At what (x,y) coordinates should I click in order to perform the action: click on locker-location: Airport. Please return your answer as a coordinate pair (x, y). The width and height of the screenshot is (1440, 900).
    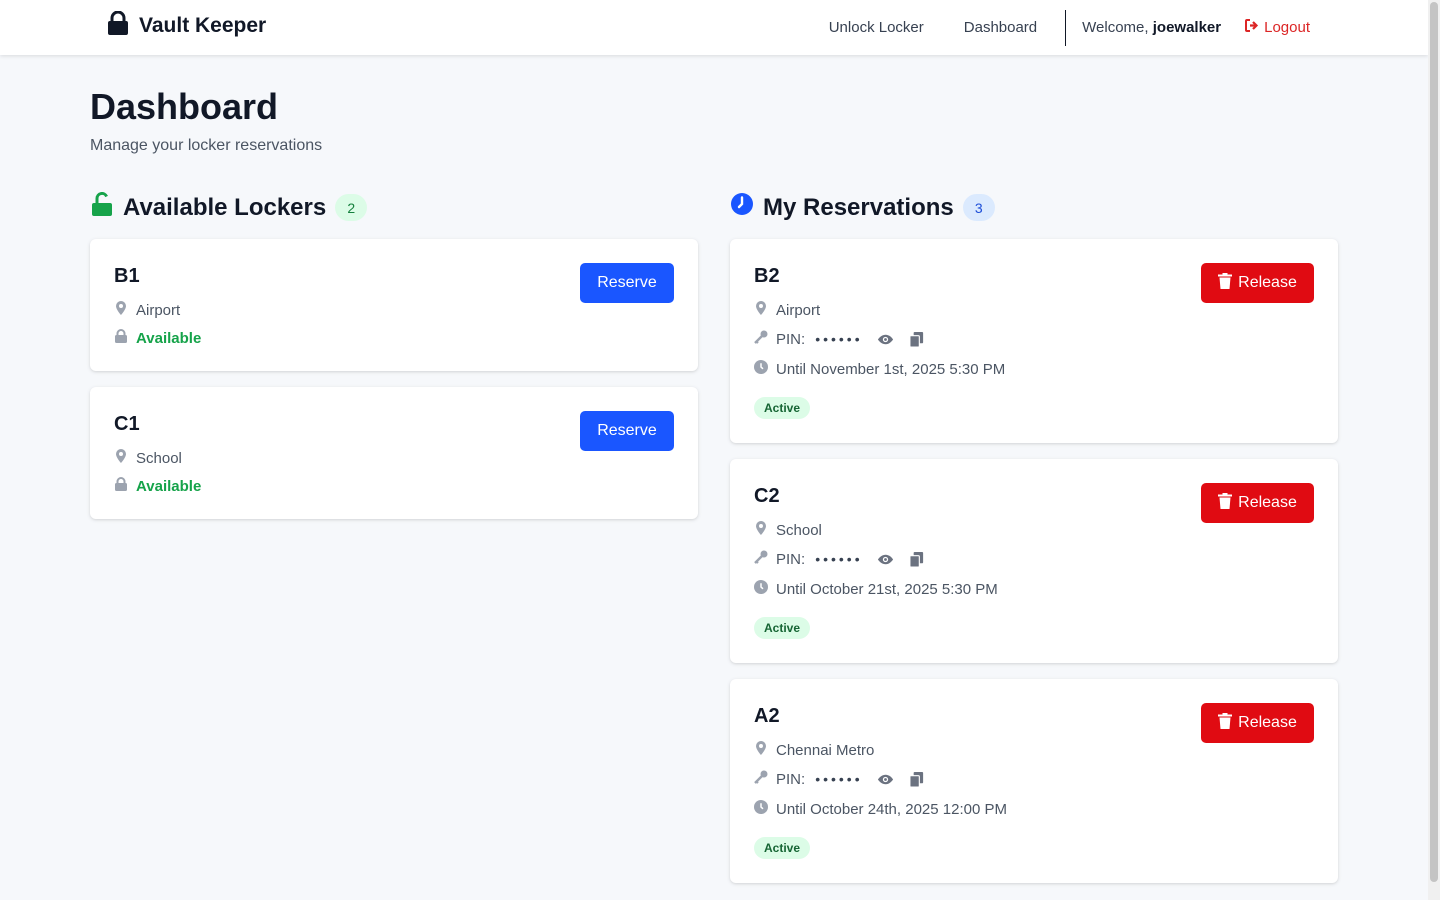
    Looking at the image, I should click on (147, 310).